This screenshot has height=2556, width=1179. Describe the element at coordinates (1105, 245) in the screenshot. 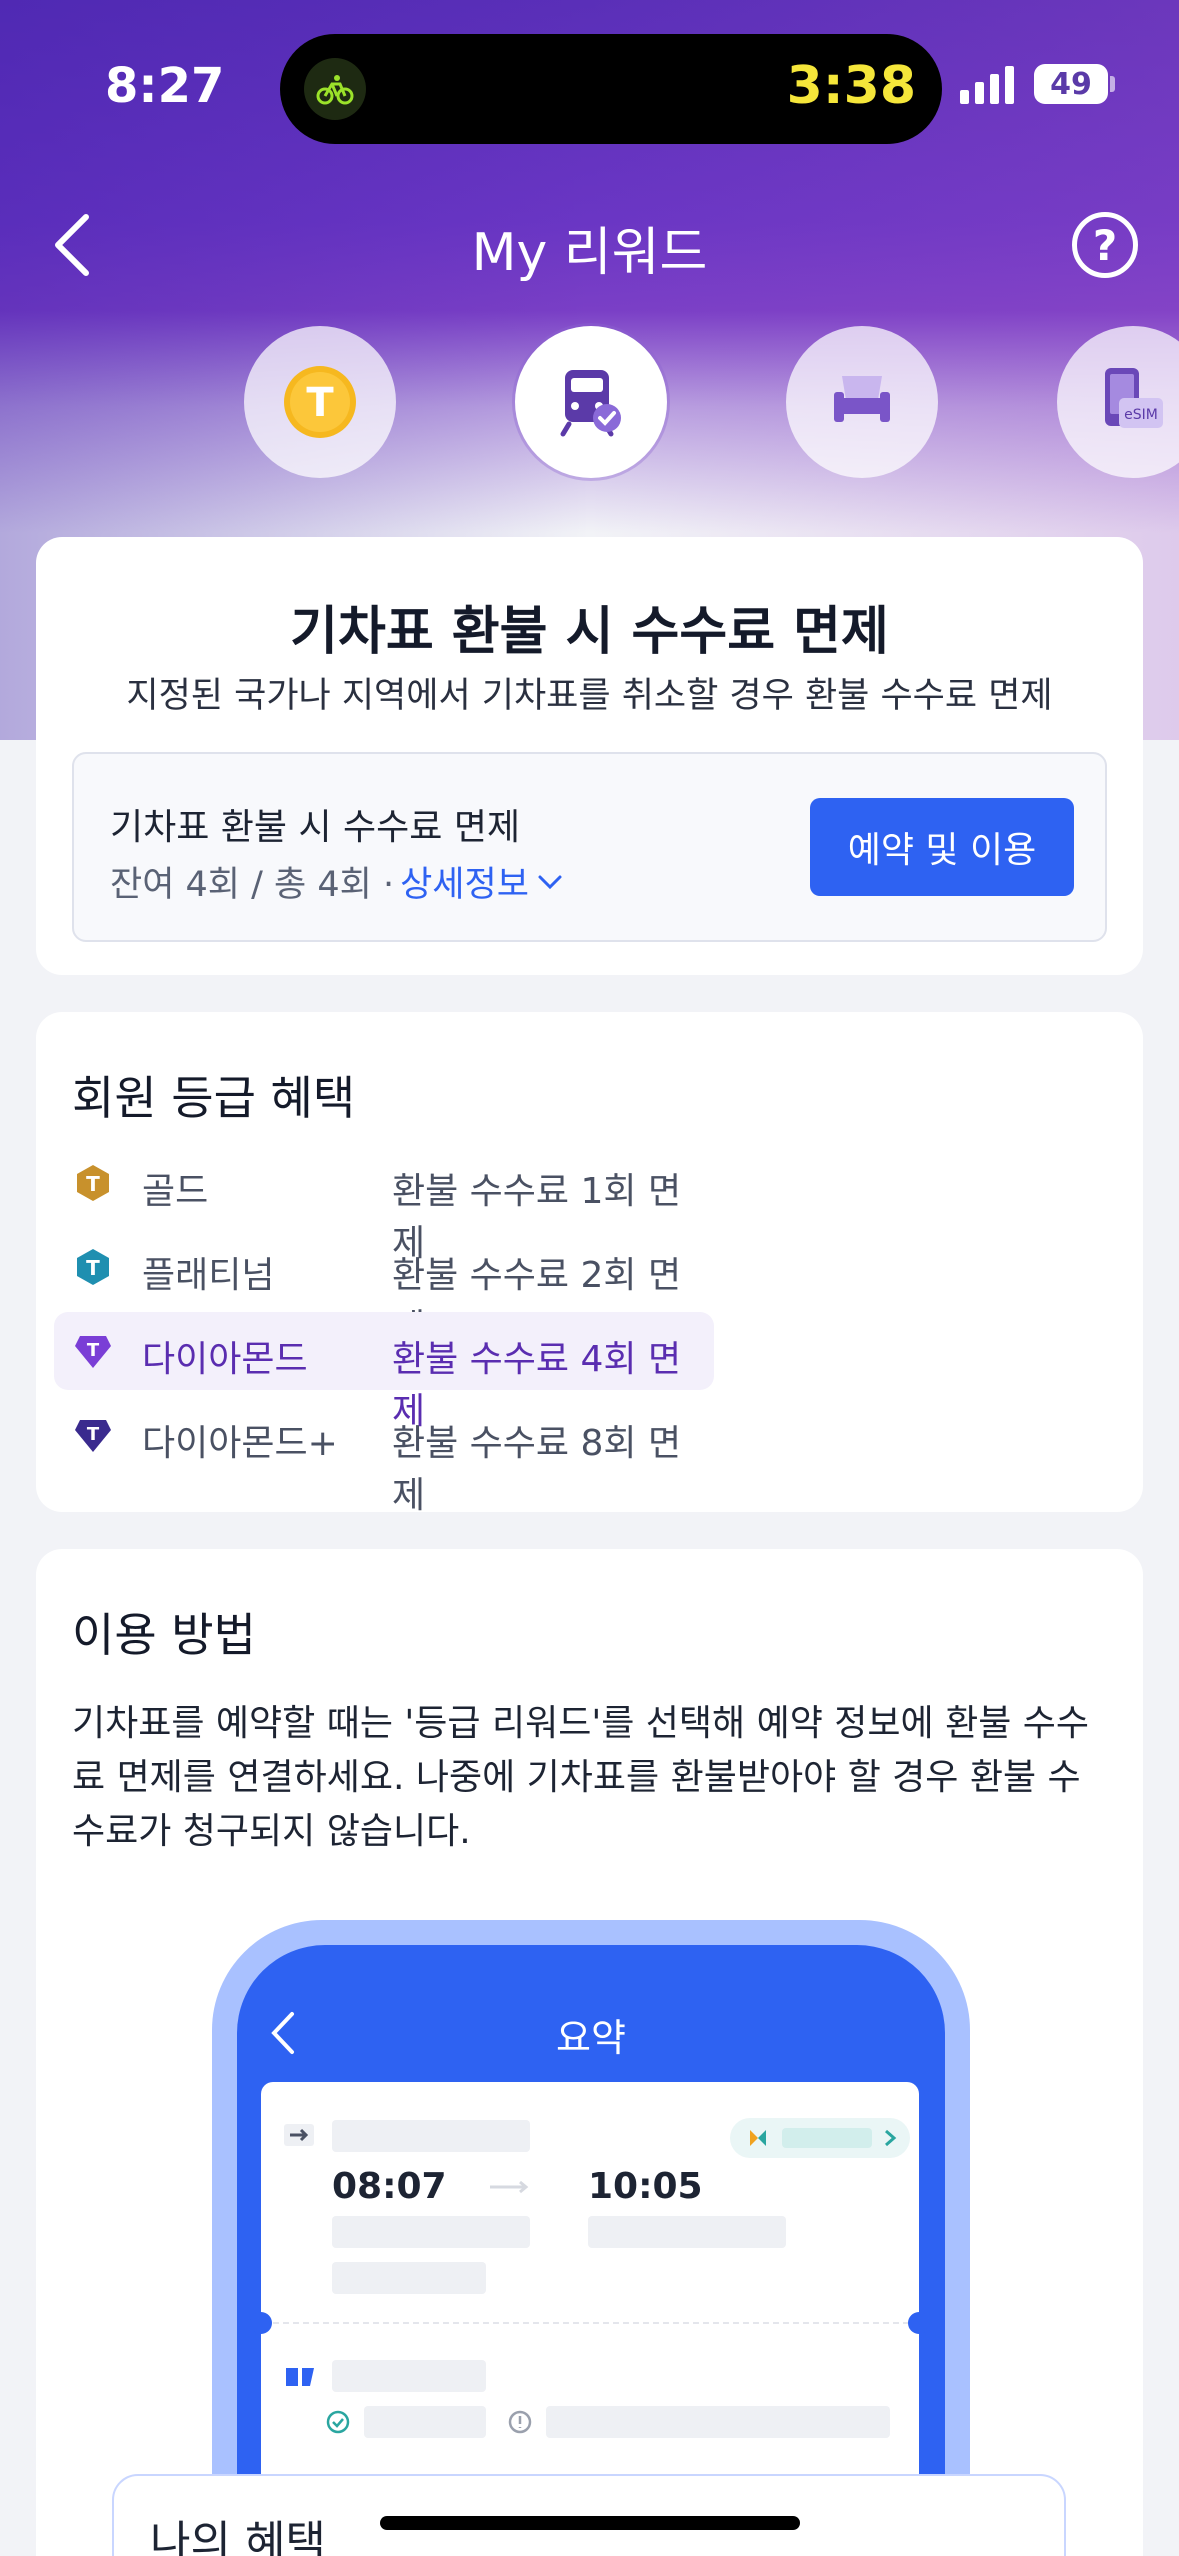

I see `help-icon: ?` at that location.